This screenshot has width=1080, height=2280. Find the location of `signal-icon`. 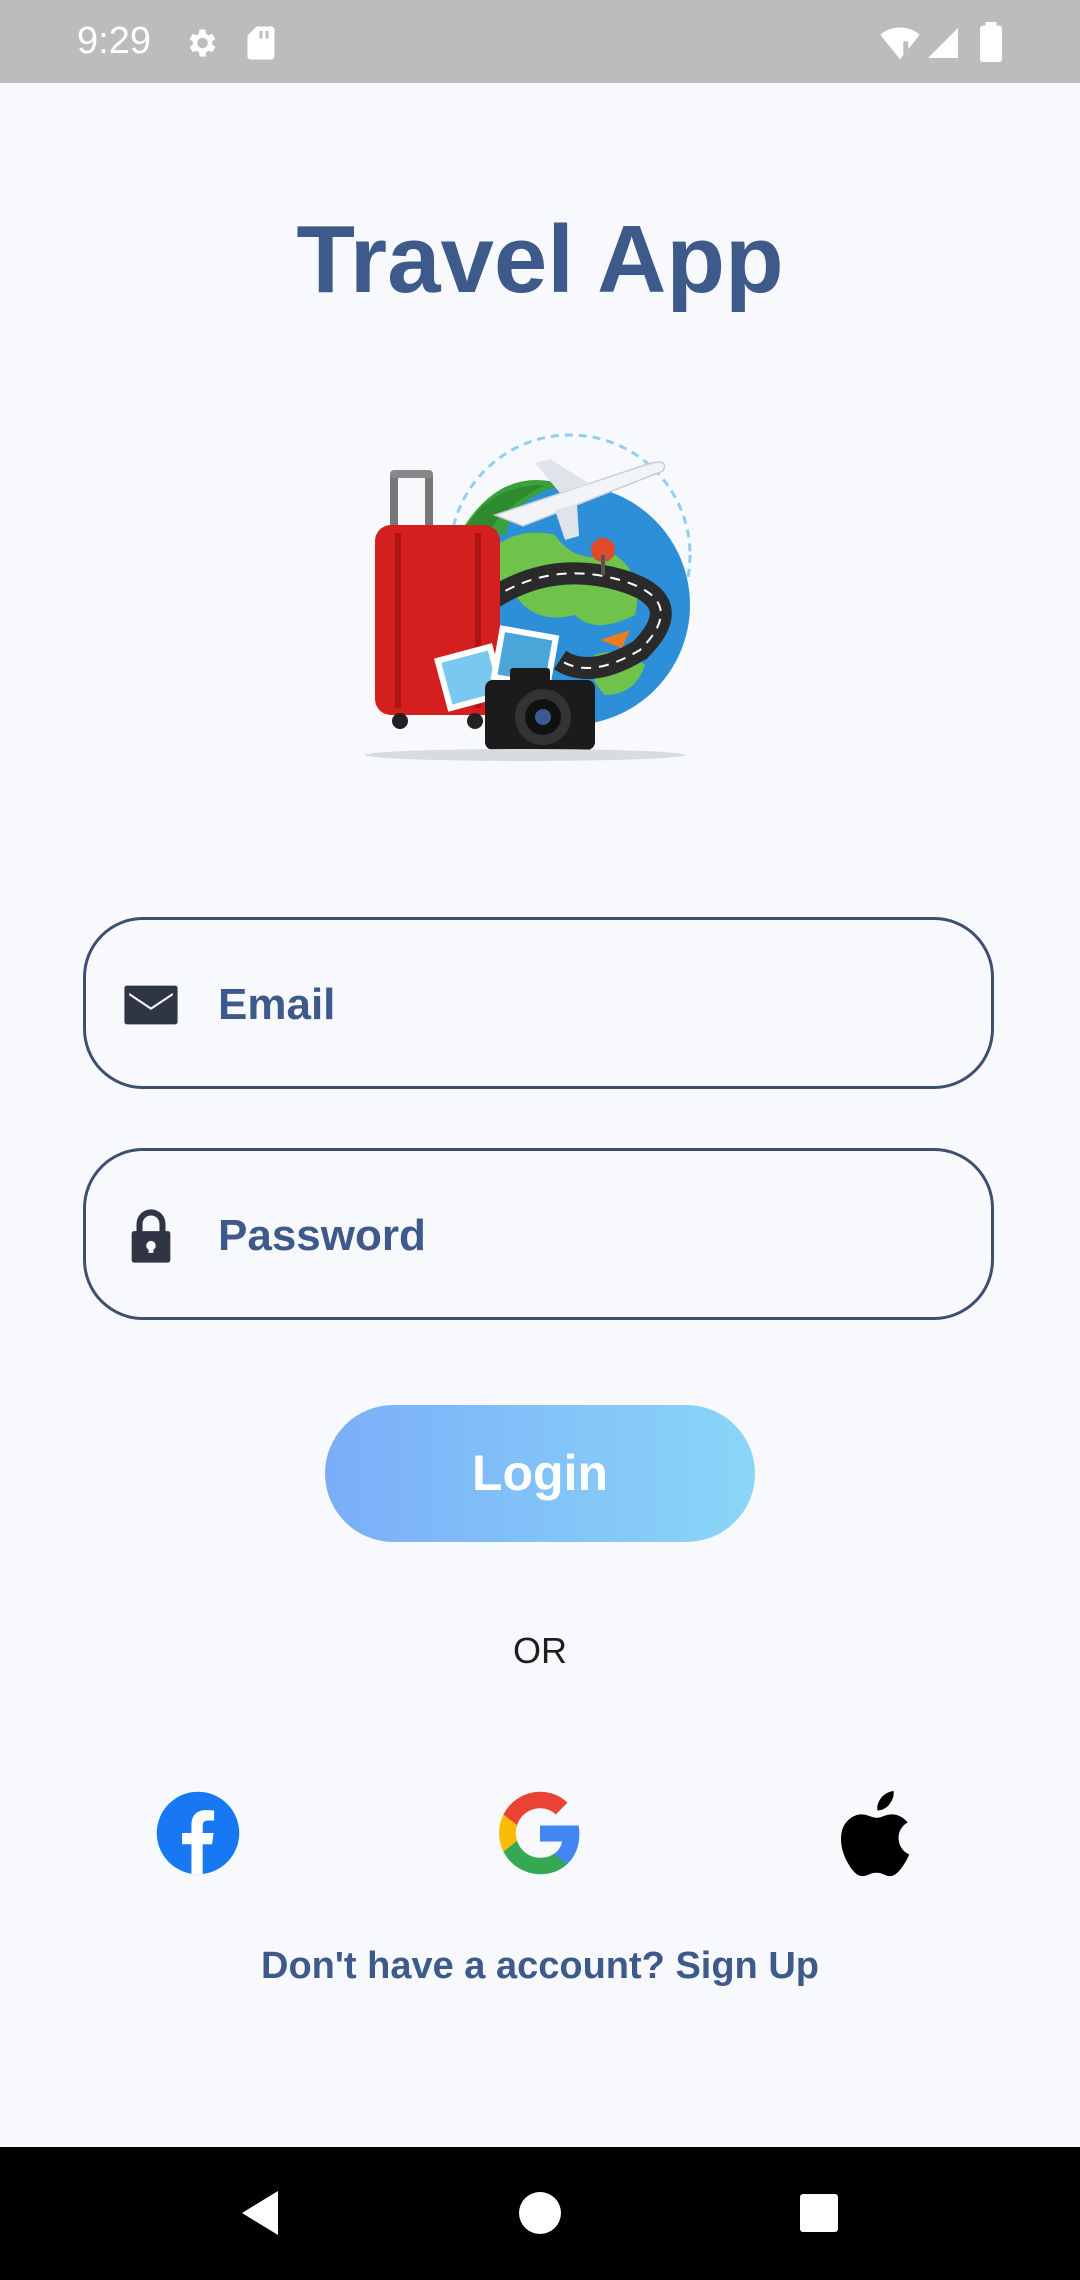

signal-icon is located at coordinates (943, 43).